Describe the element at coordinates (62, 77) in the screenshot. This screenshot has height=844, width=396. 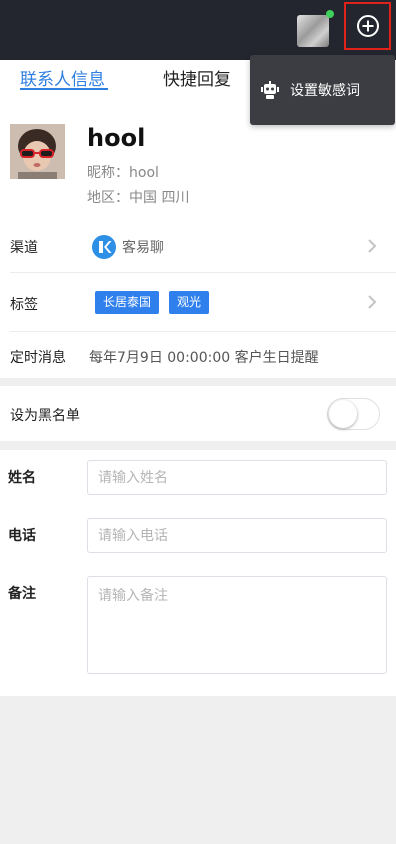
I see `tab-contact-info: 联系人信息` at that location.